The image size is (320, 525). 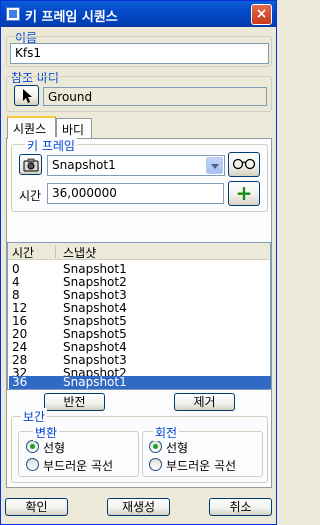 What do you see at coordinates (138, 507) in the screenshot?
I see `regenerate-button: 재생성` at bounding box center [138, 507].